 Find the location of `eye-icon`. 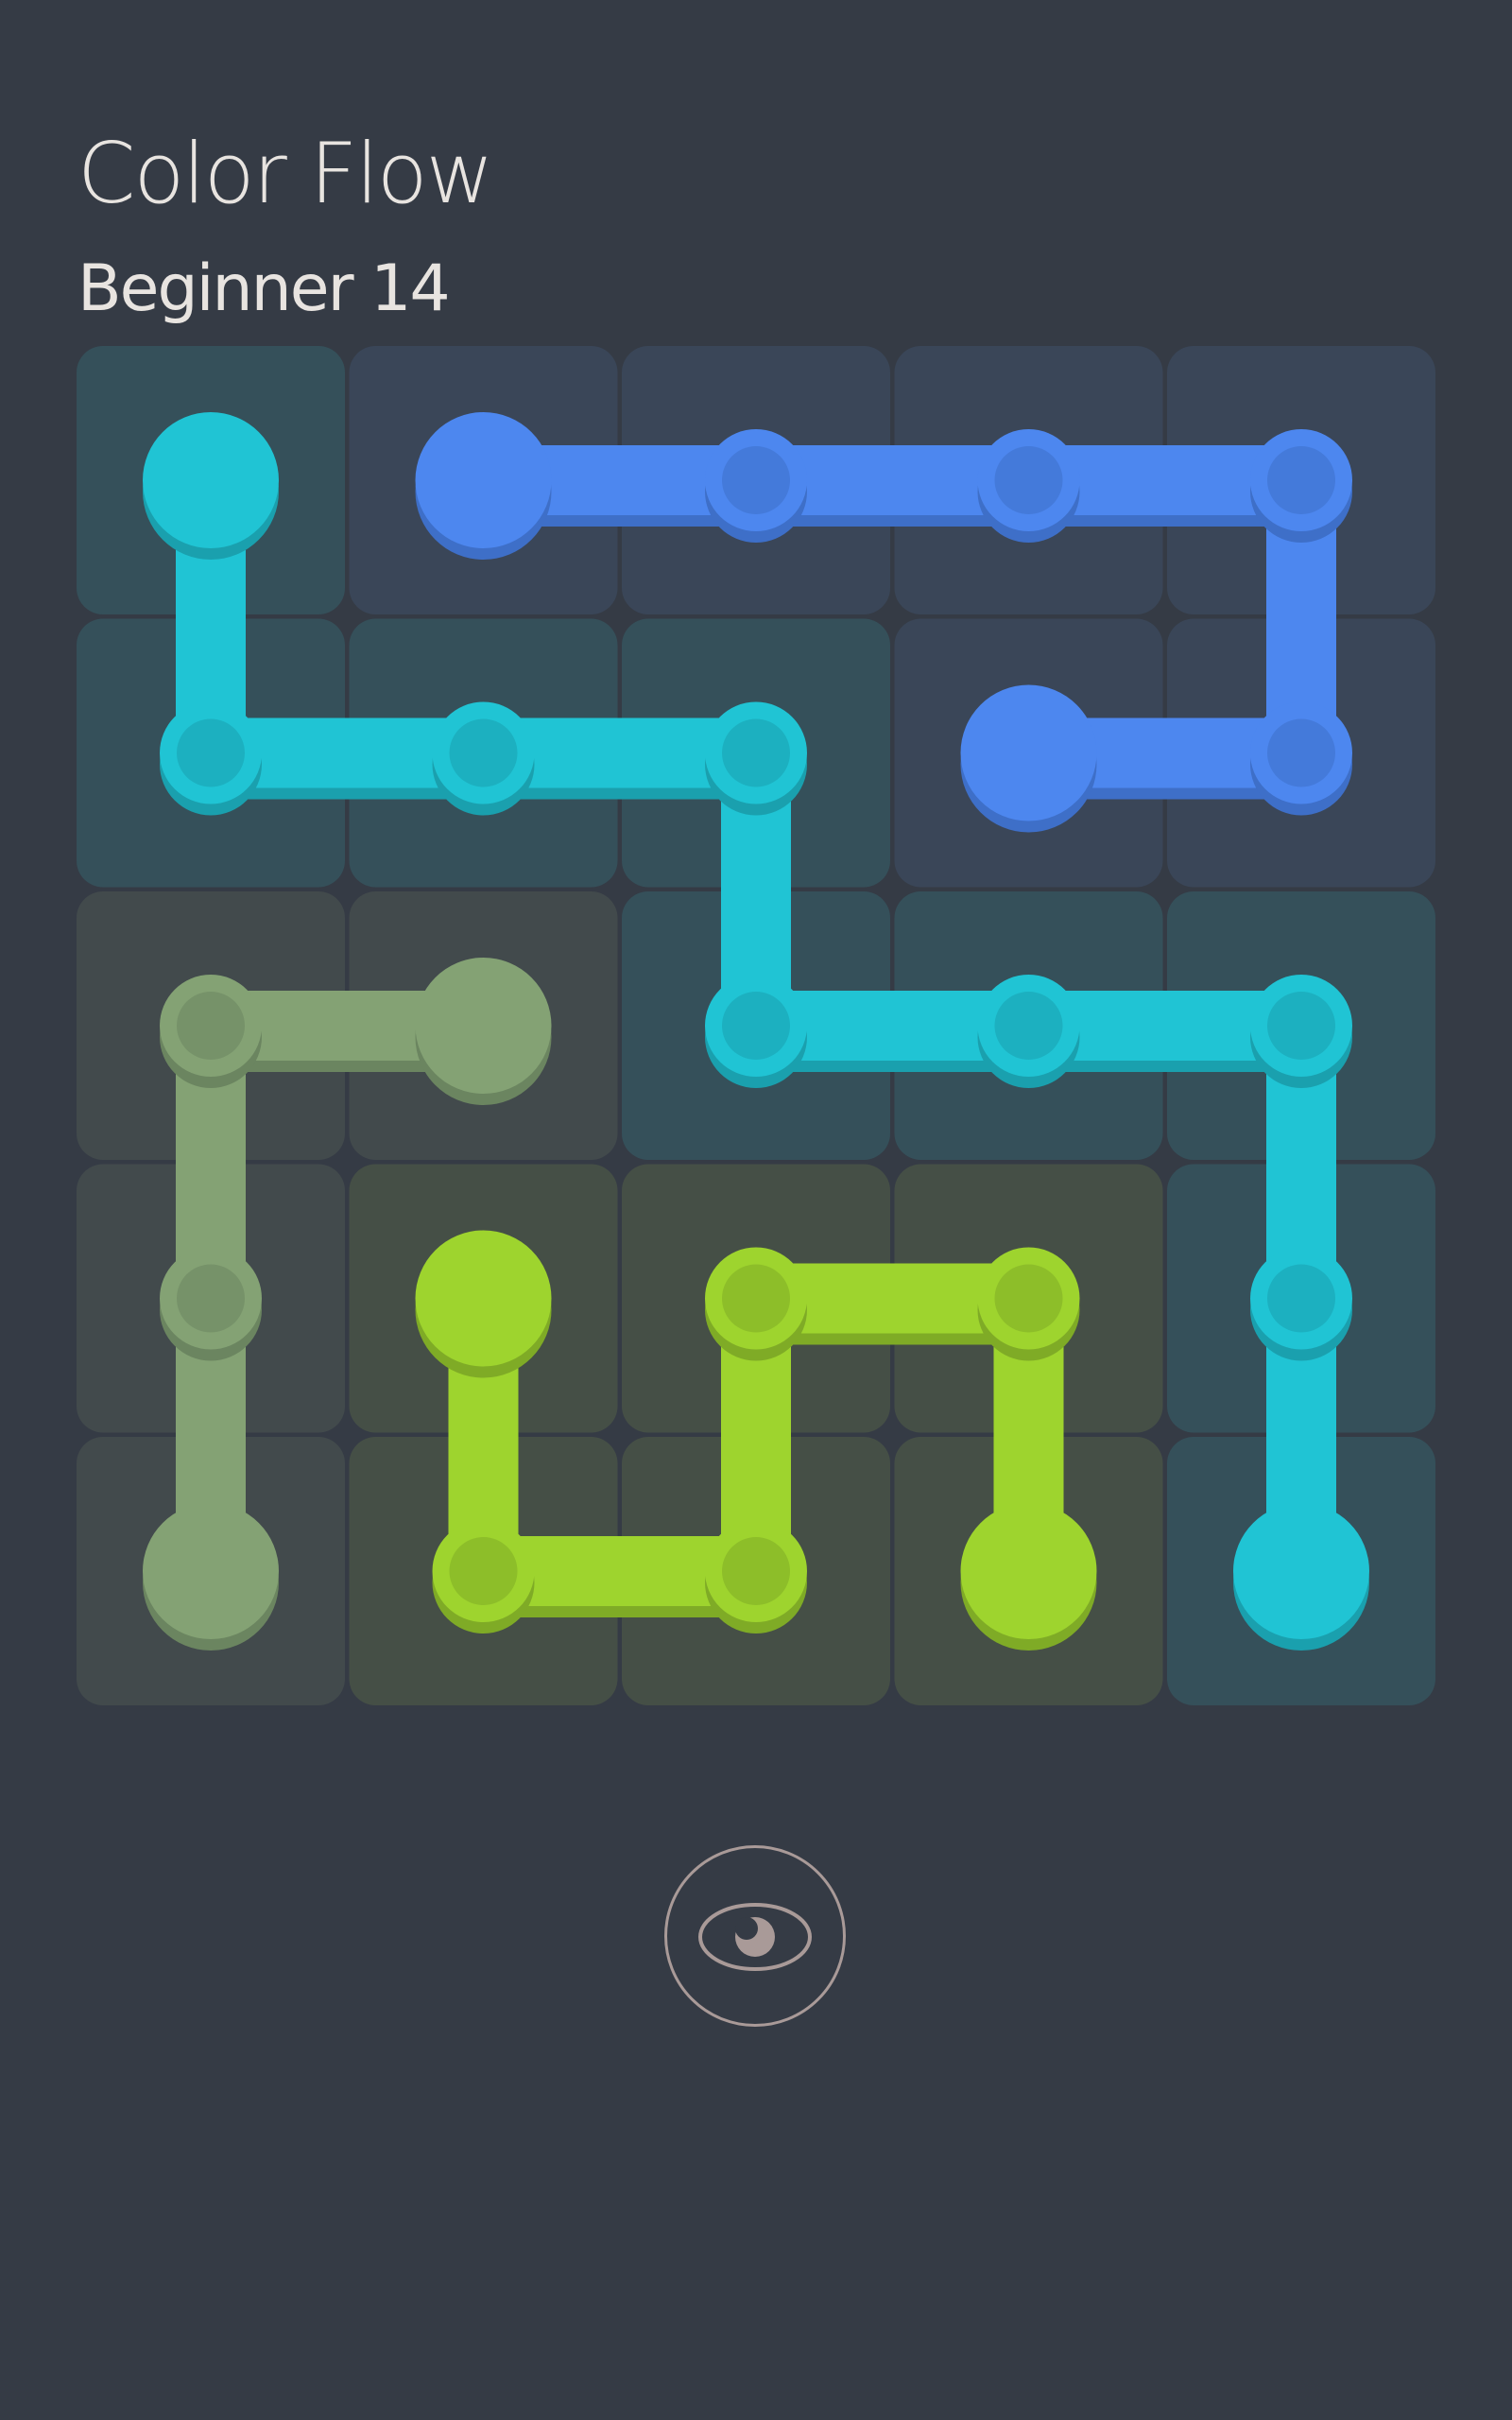

eye-icon is located at coordinates (755, 1937).